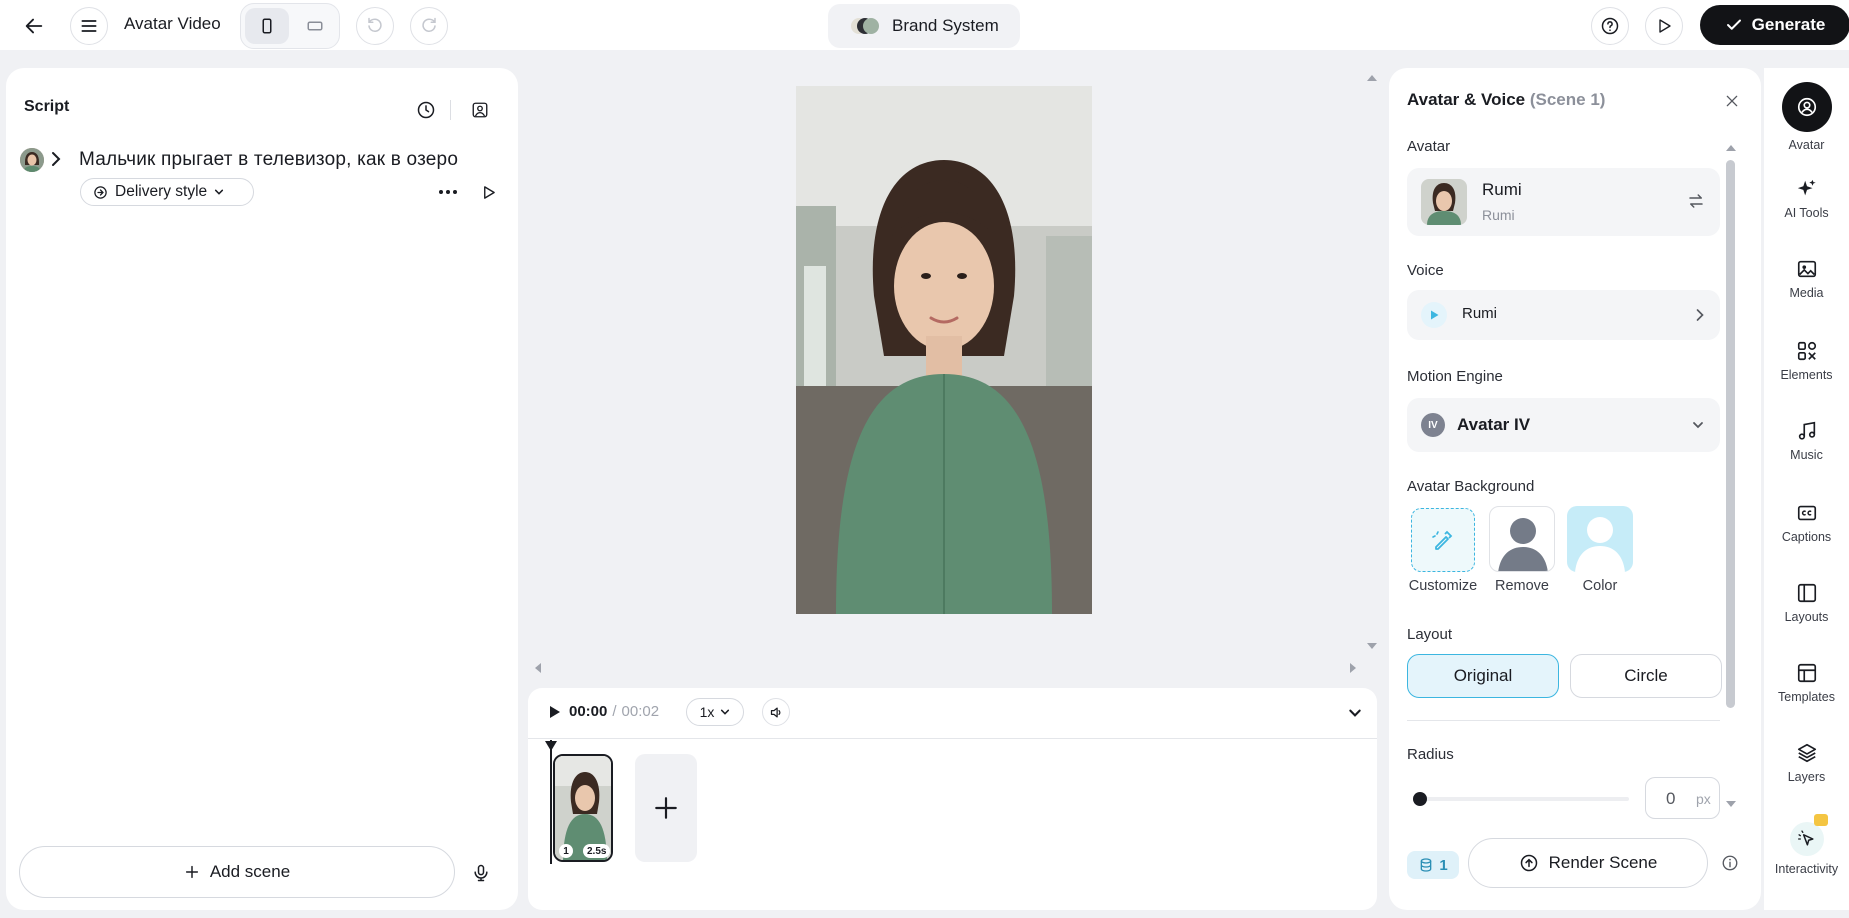 The width and height of the screenshot is (1849, 918). Describe the element at coordinates (1522, 539) in the screenshot. I see `bg-remove-option` at that location.